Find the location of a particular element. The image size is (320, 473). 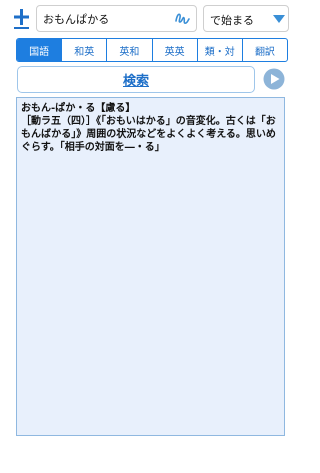

add-button is located at coordinates (22, 19).